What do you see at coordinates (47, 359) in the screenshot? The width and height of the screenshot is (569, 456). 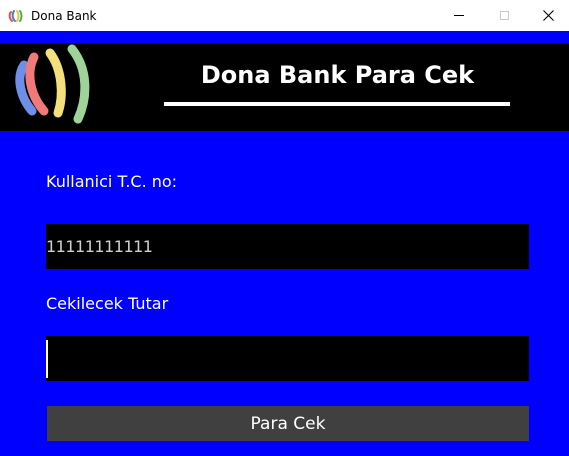 I see `text-caret` at bounding box center [47, 359].